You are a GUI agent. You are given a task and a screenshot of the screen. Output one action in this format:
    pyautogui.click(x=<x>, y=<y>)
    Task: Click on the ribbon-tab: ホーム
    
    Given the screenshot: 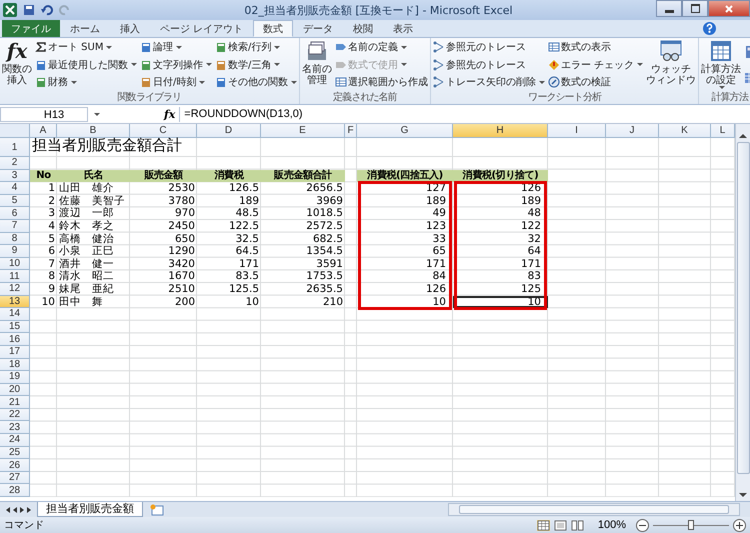 What is the action you would take?
    pyautogui.click(x=85, y=28)
    